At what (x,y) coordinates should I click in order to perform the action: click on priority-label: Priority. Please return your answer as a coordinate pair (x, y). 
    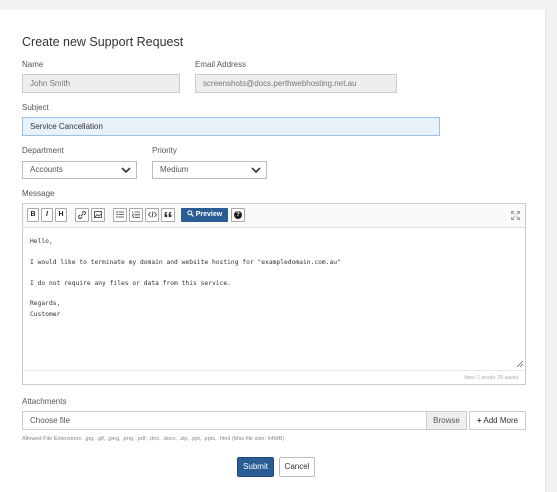
    Looking at the image, I should click on (164, 150).